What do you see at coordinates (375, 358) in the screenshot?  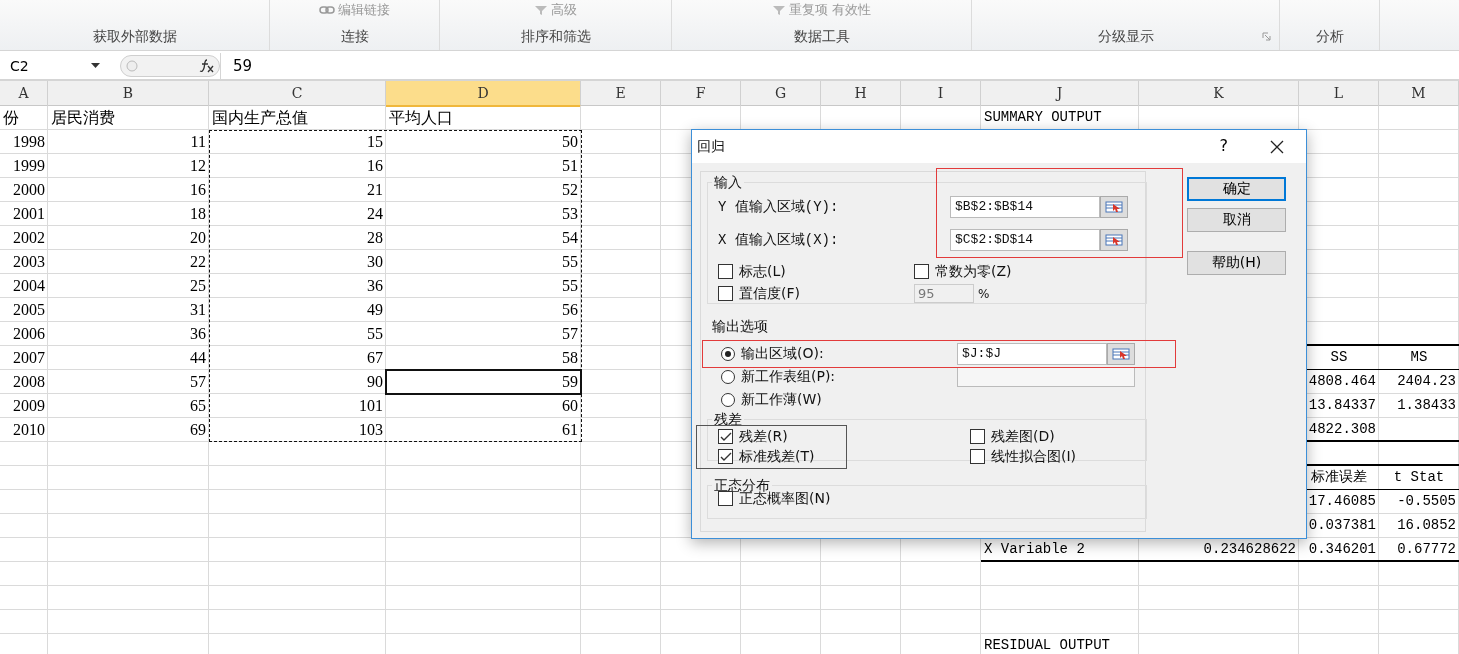 I see `table-cell-text: 67` at bounding box center [375, 358].